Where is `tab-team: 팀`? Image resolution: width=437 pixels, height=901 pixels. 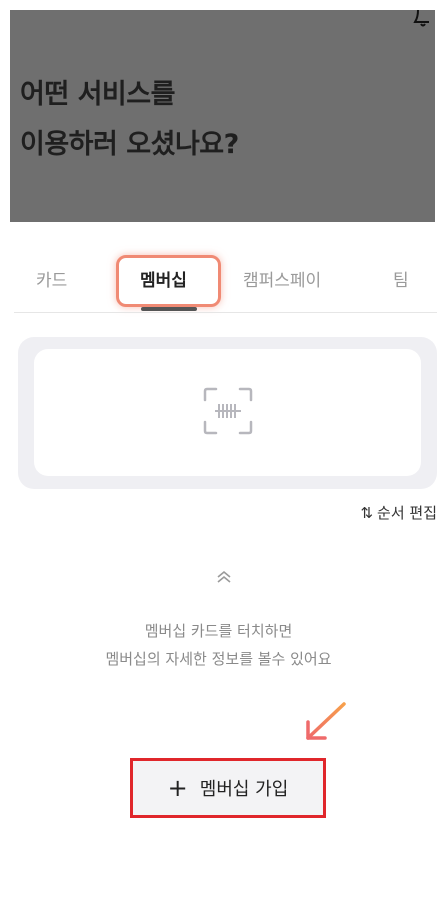
tab-team: 팀 is located at coordinates (401, 278).